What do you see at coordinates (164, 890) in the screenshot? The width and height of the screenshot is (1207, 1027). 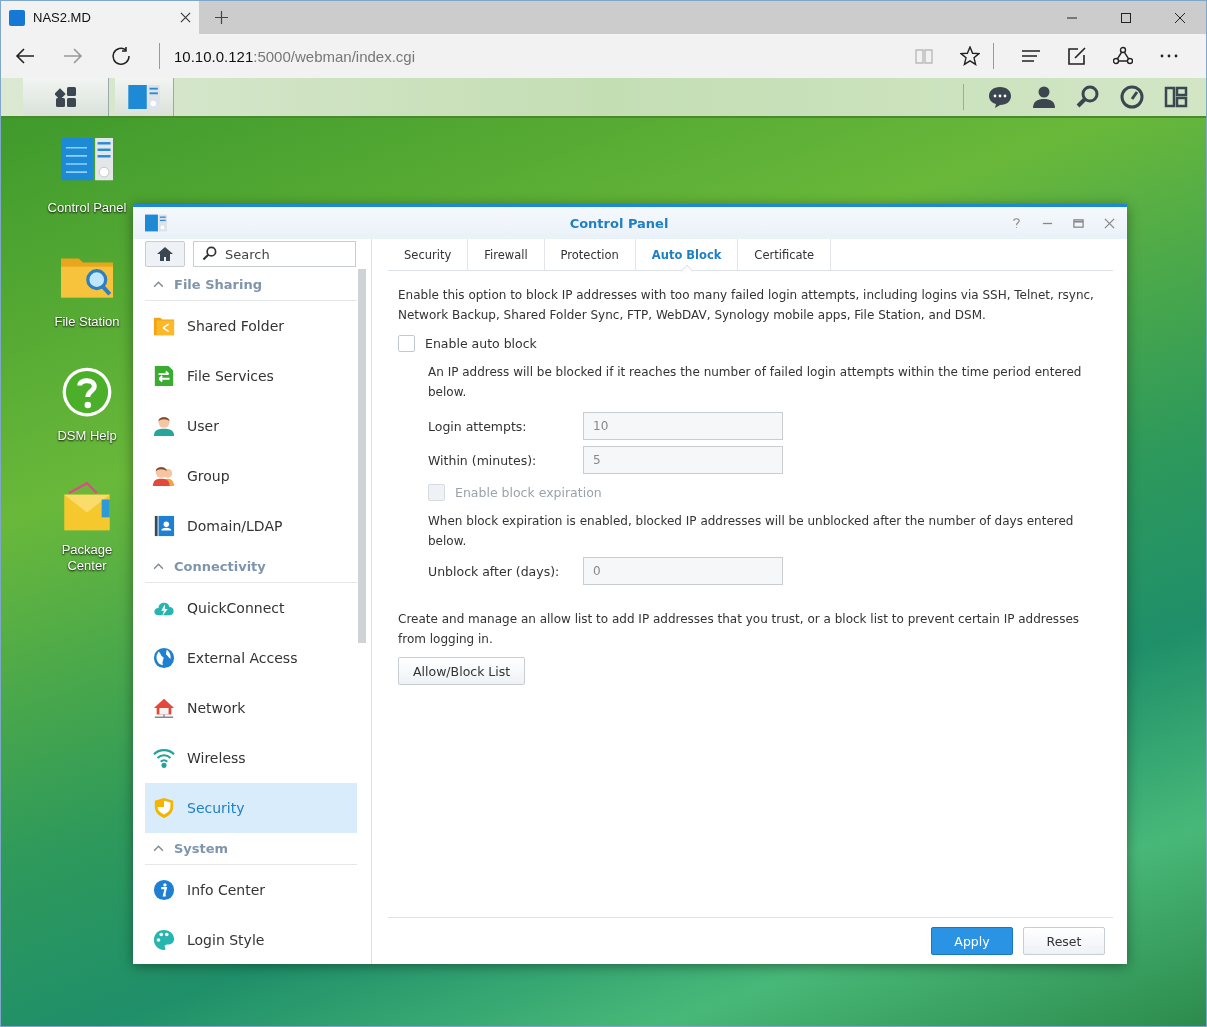 I see `info-icon` at bounding box center [164, 890].